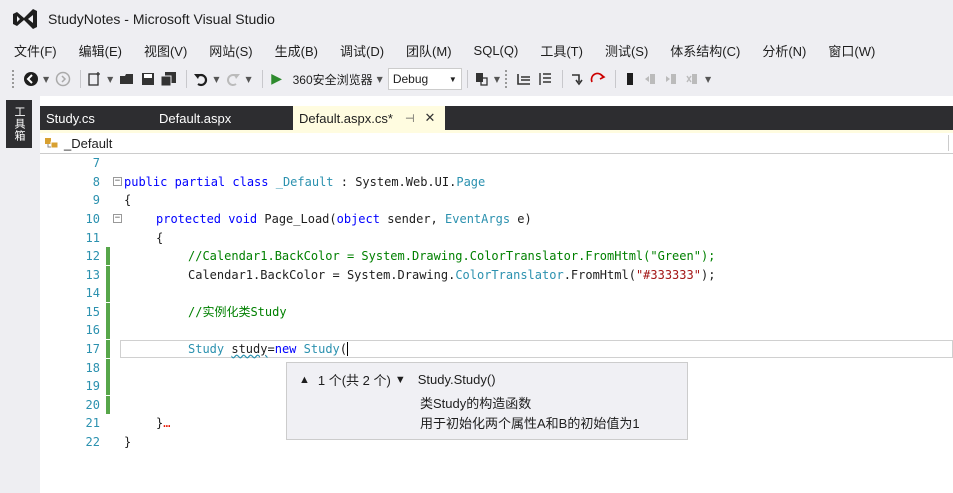  Describe the element at coordinates (362, 50) in the screenshot. I see `menu-debug: 调试(D)` at that location.